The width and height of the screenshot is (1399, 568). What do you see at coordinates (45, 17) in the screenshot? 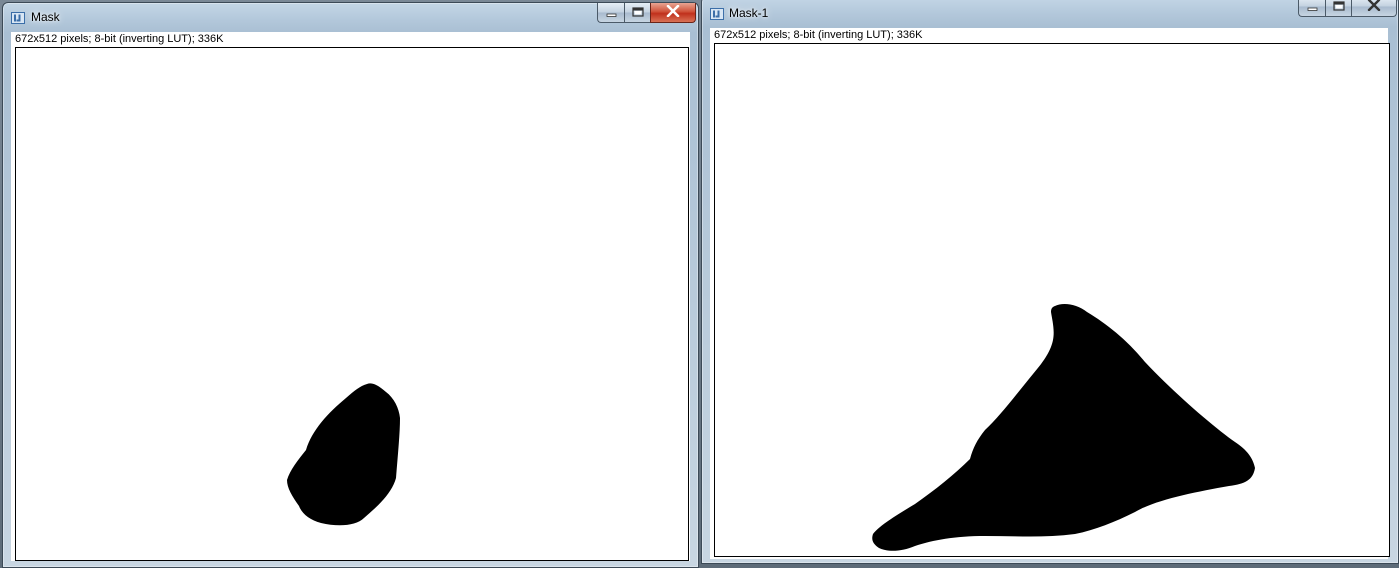
I see `window-title: Mask` at bounding box center [45, 17].